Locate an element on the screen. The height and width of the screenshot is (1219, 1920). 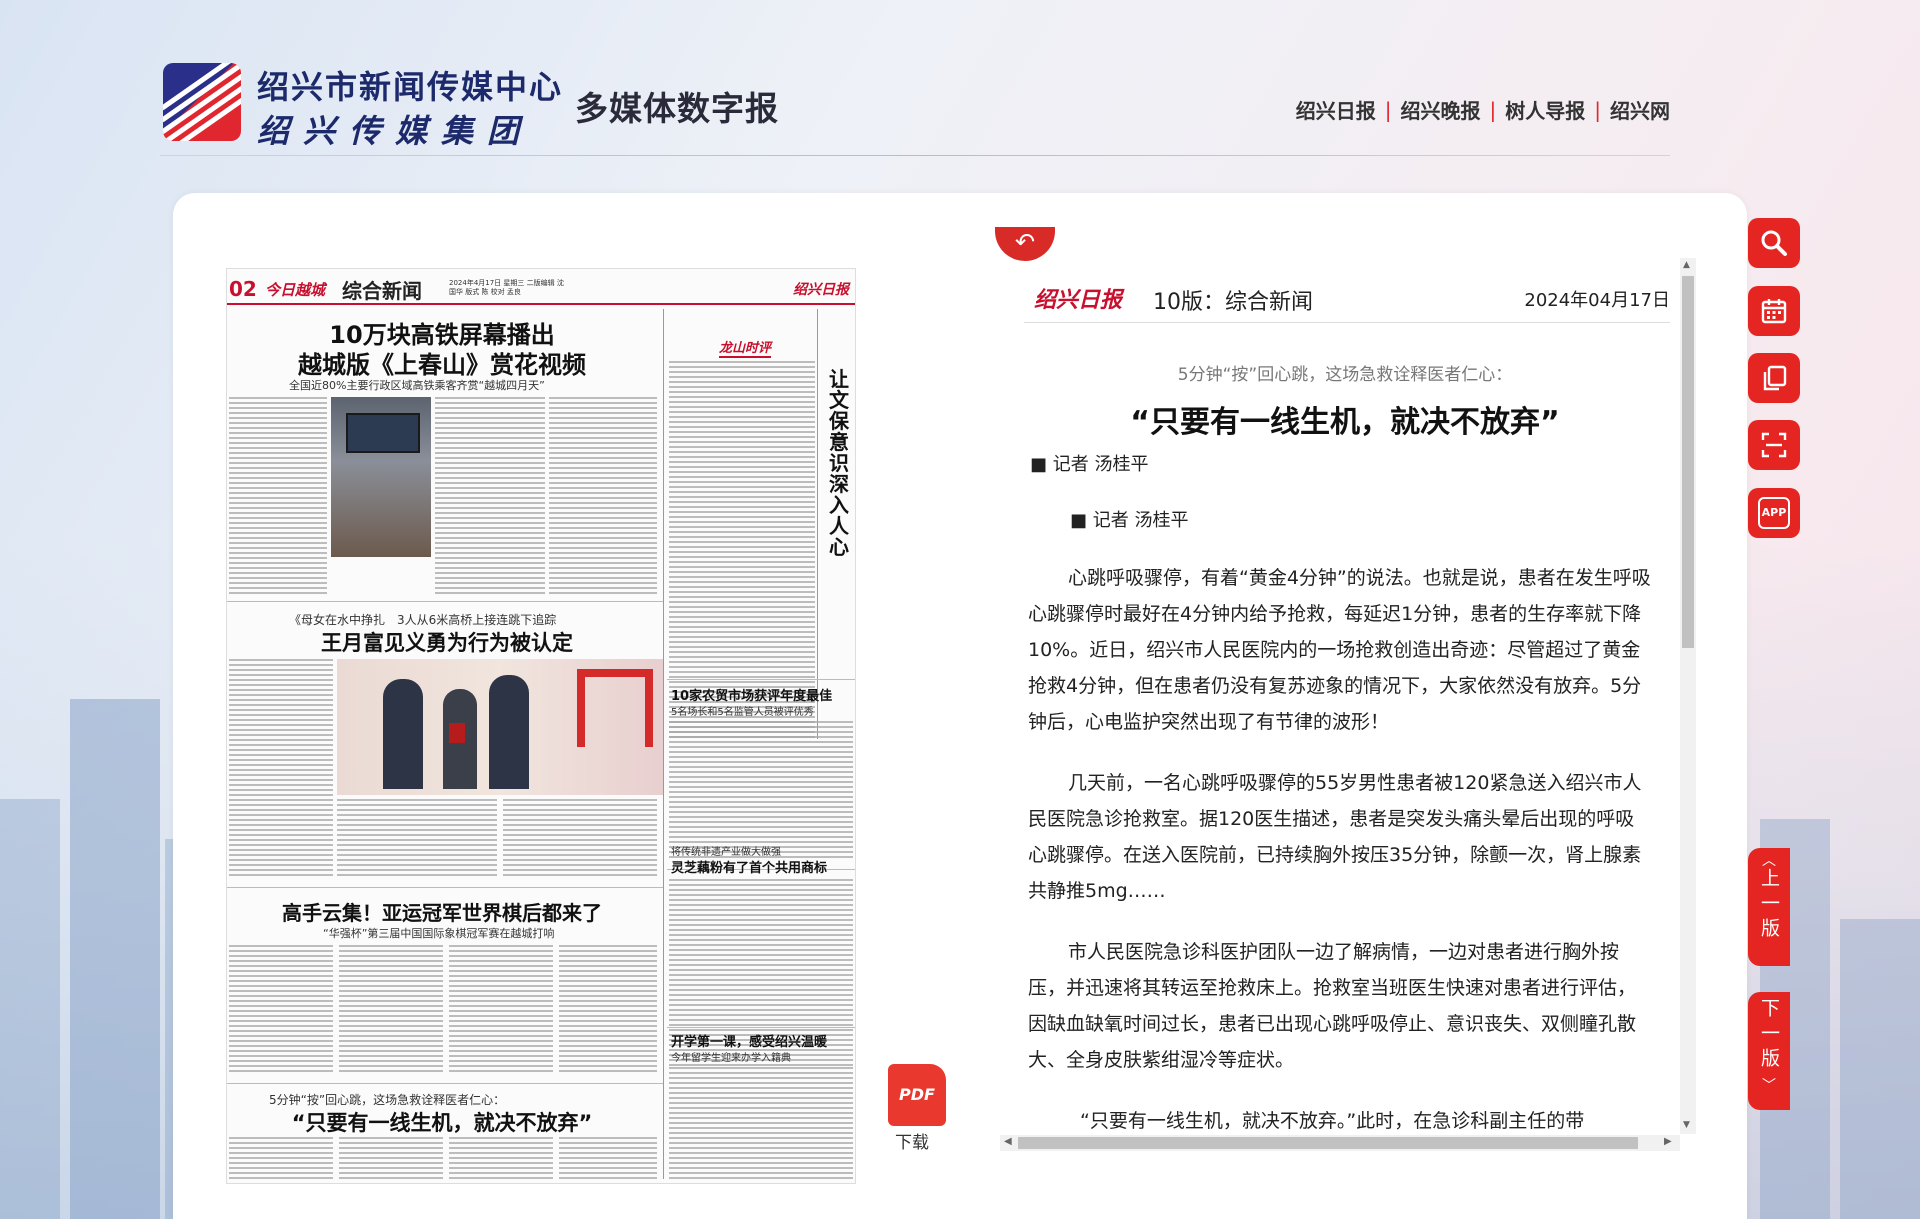
search-button is located at coordinates (1774, 243).